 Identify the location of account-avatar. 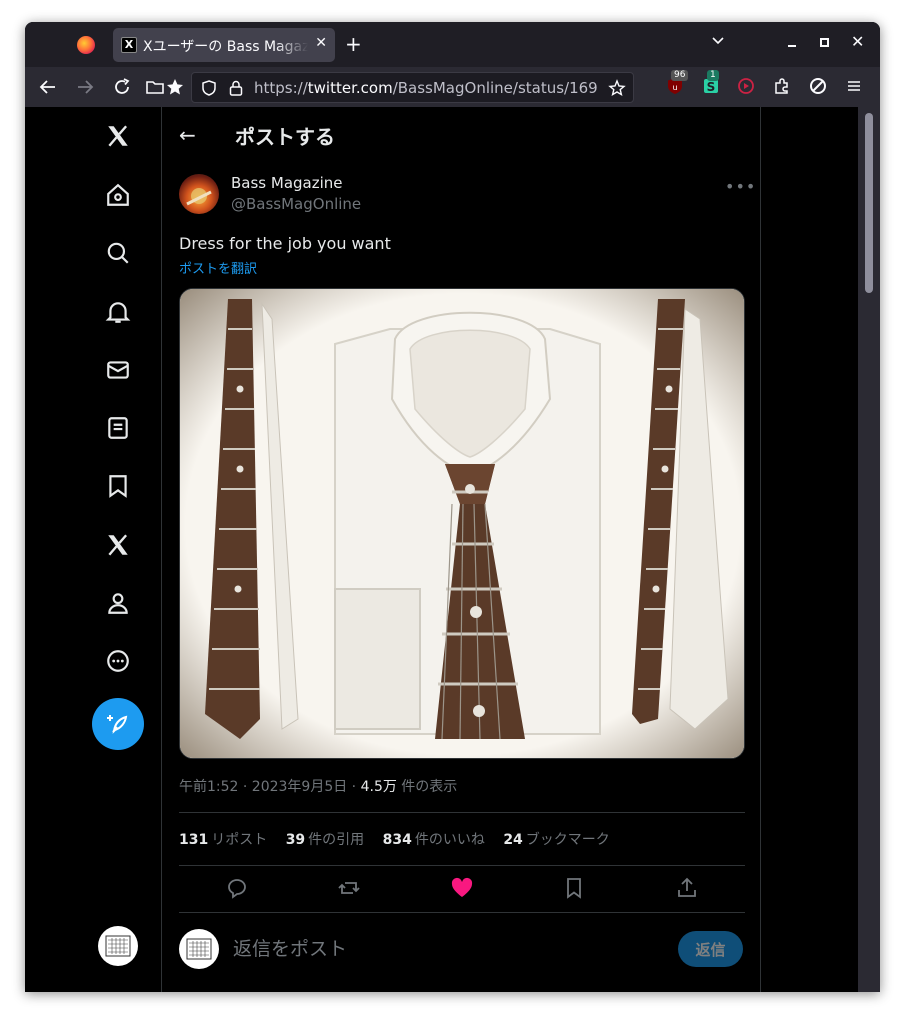
(118, 946).